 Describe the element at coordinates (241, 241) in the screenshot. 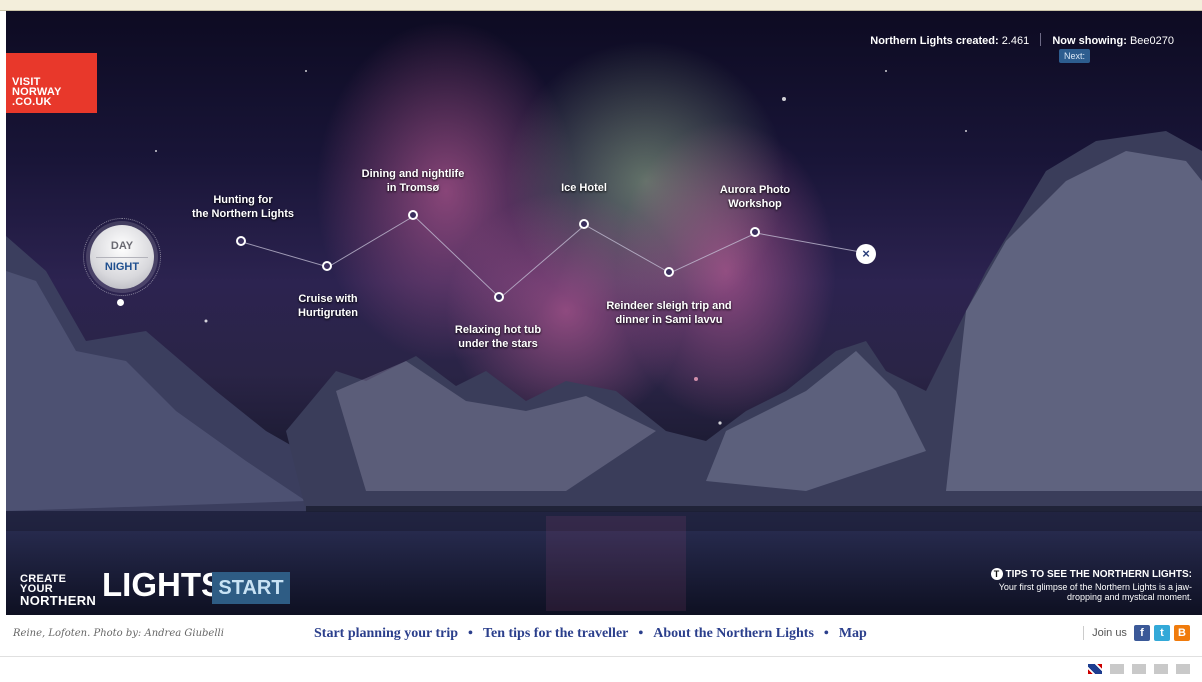

I see `trip-node-hunting` at that location.